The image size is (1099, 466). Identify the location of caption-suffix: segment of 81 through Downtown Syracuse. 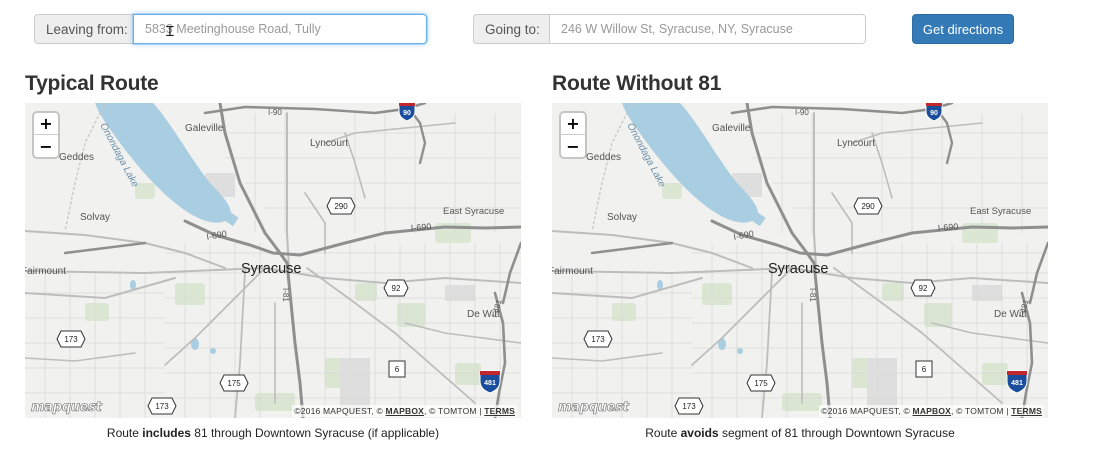
(836, 433).